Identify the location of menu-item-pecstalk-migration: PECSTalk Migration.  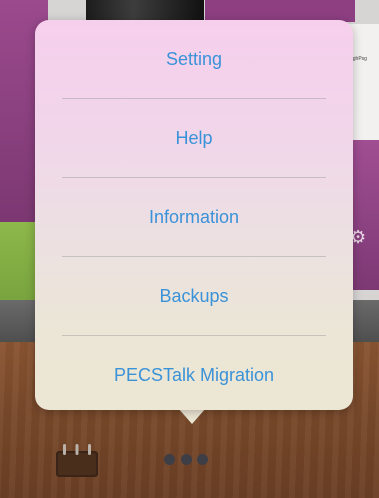
(194, 375).